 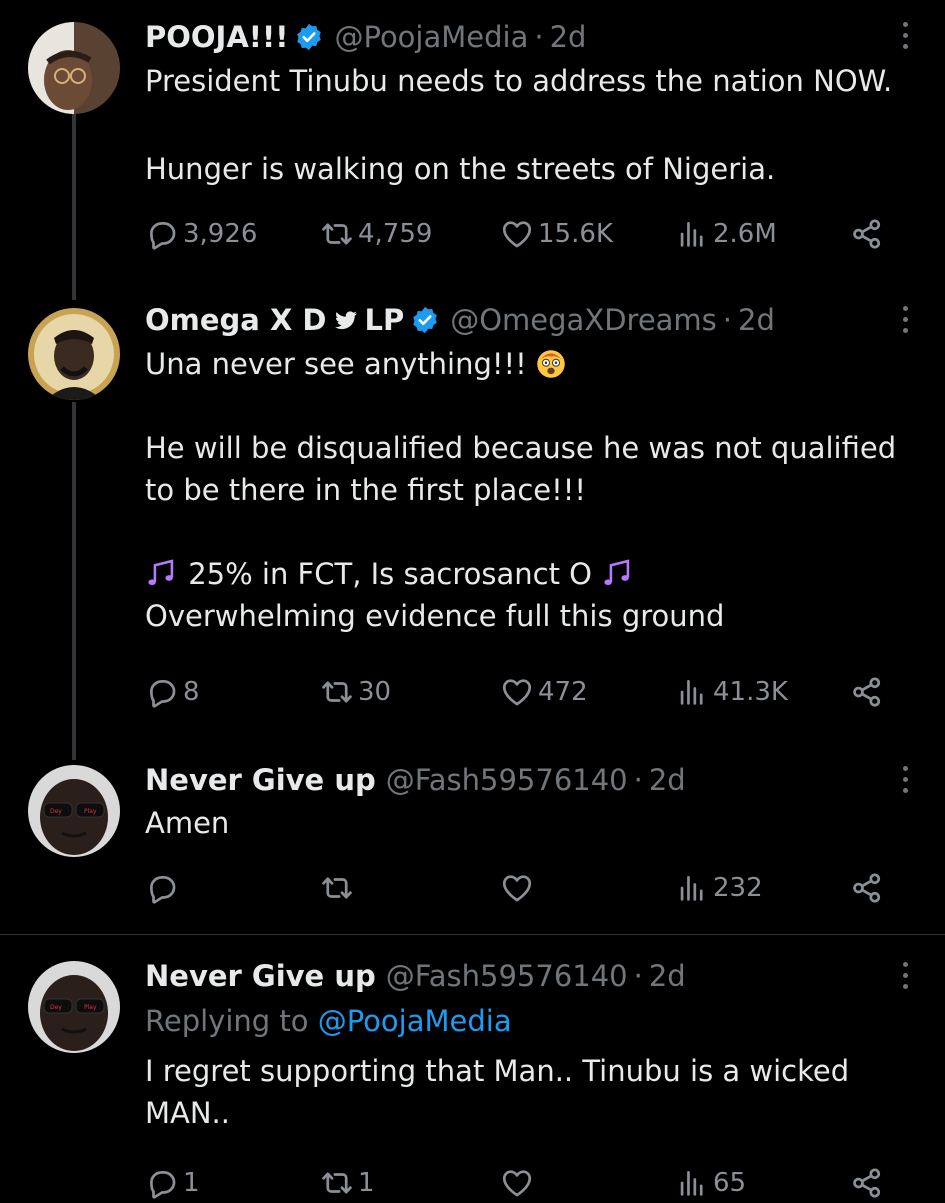 I want to click on reply-count: 3,926, so click(x=220, y=234).